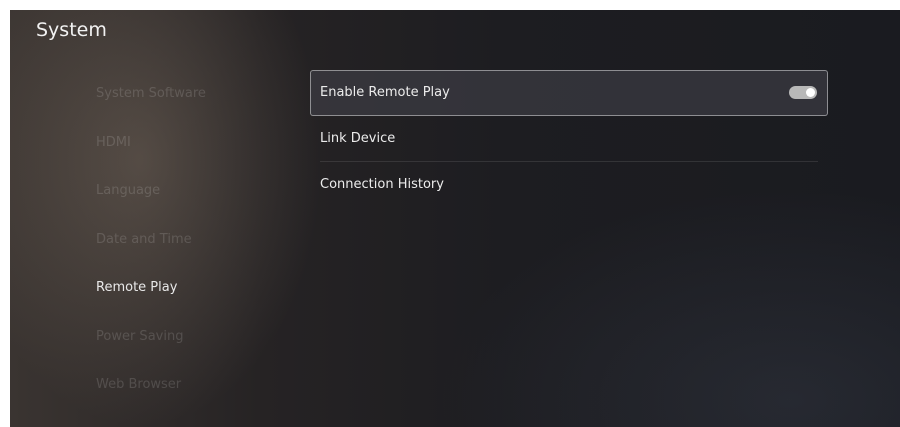 Image resolution: width=900 pixels, height=427 pixels. What do you see at coordinates (385, 92) in the screenshot?
I see `enable-remote-play-label: Enable Remote Play` at bounding box center [385, 92].